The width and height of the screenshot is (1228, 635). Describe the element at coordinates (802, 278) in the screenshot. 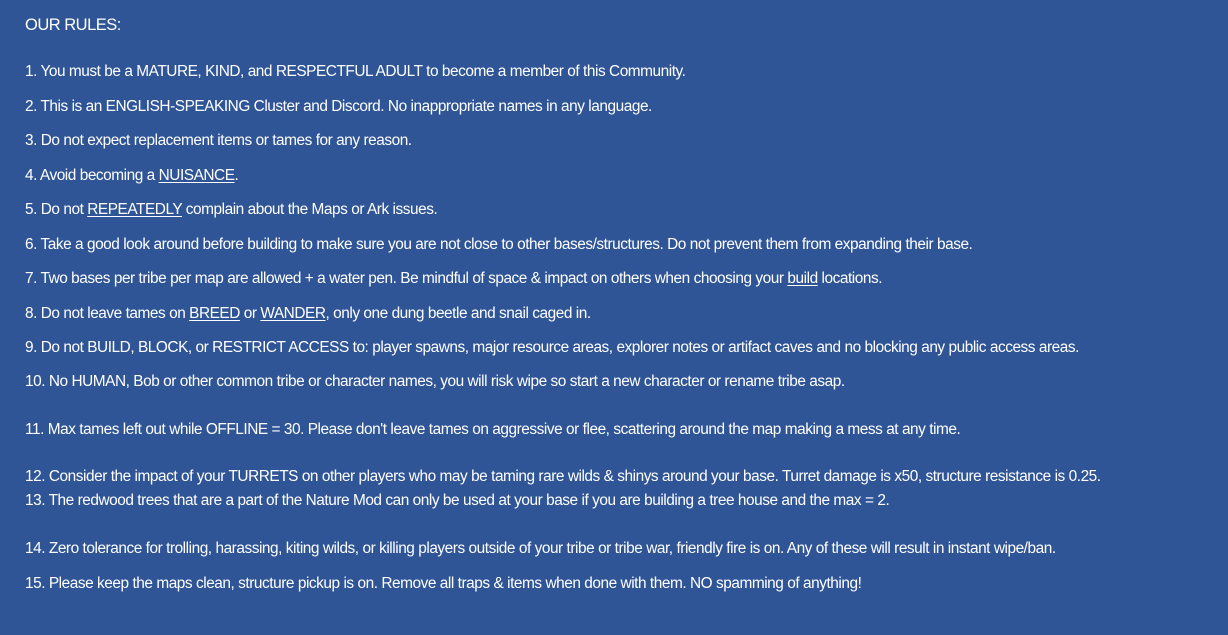

I see `rule-7-emphasis: build` at that location.